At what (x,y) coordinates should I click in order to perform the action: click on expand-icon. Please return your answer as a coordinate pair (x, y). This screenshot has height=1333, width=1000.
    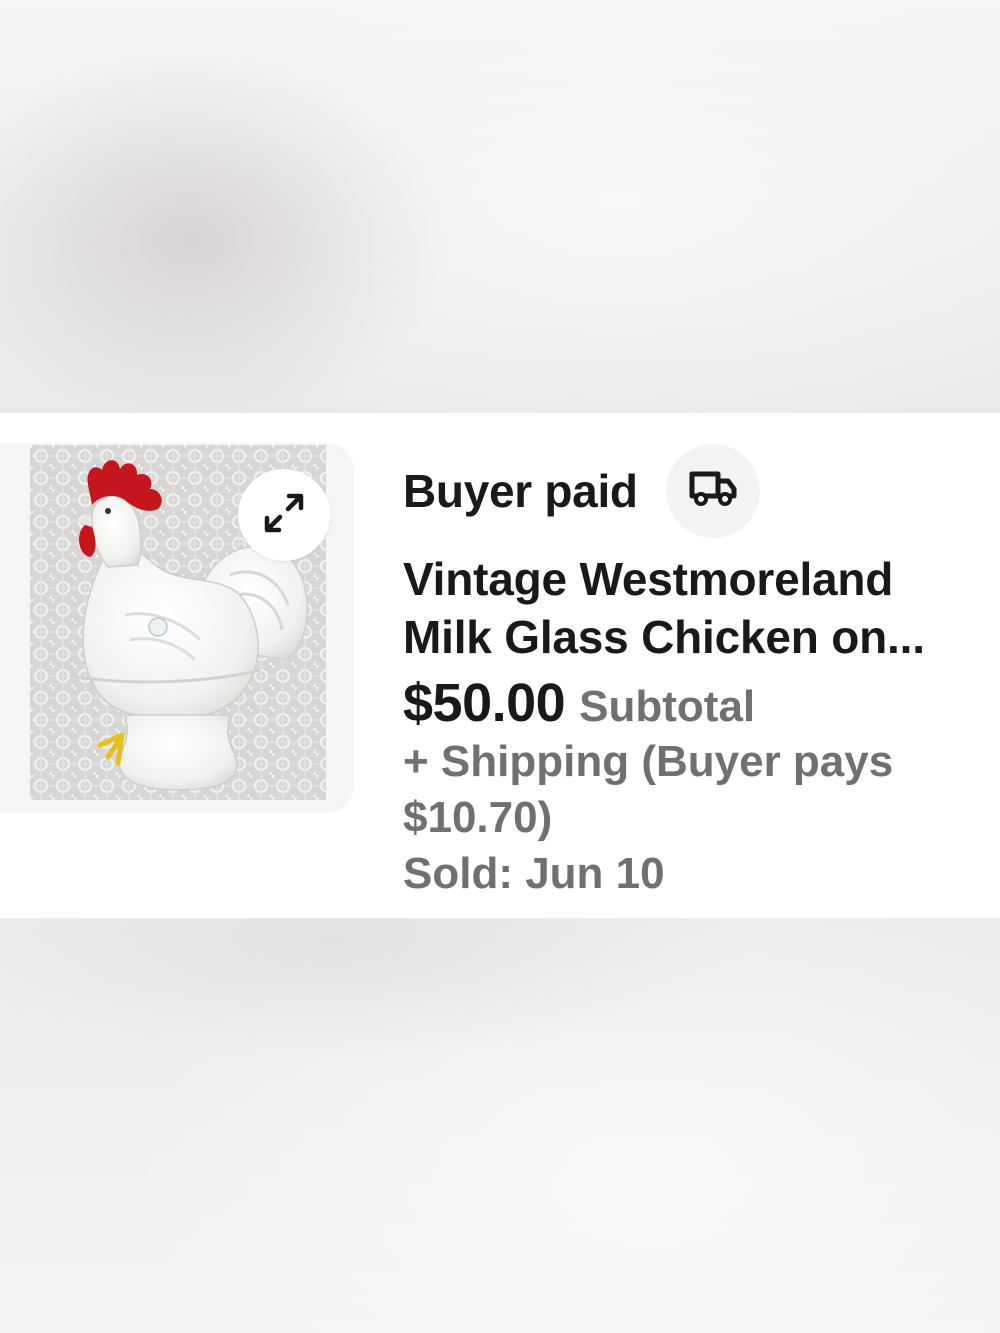
    Looking at the image, I should click on (284, 515).